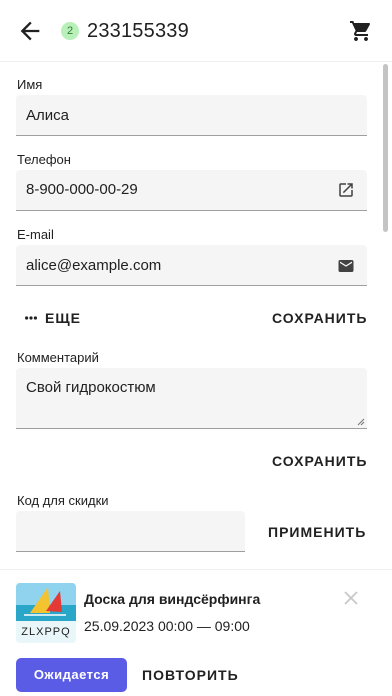 This screenshot has height=696, width=392. I want to click on email-label: E-mail, so click(35, 234).